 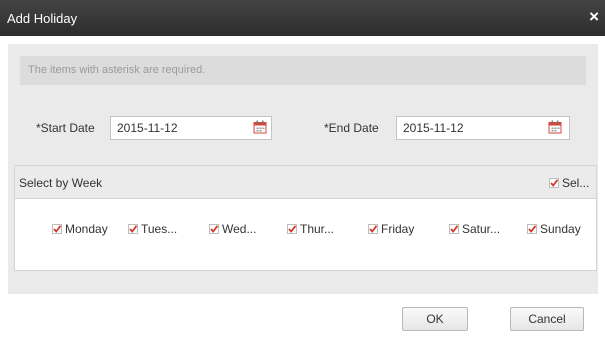 I want to click on monday-label: Monday, so click(x=86, y=229).